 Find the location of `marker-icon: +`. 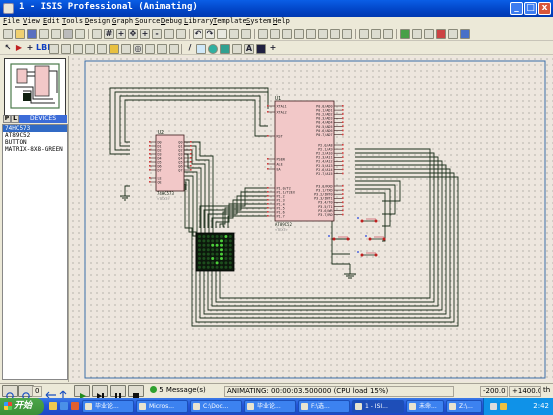

marker-icon: + is located at coordinates (273, 49).